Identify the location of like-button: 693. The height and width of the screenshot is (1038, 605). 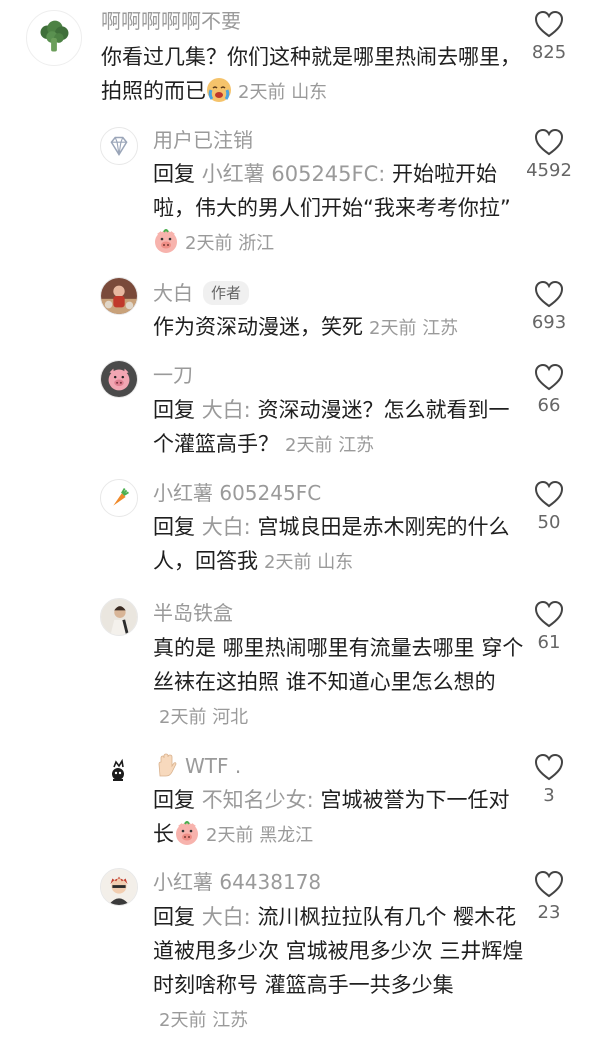
(549, 307).